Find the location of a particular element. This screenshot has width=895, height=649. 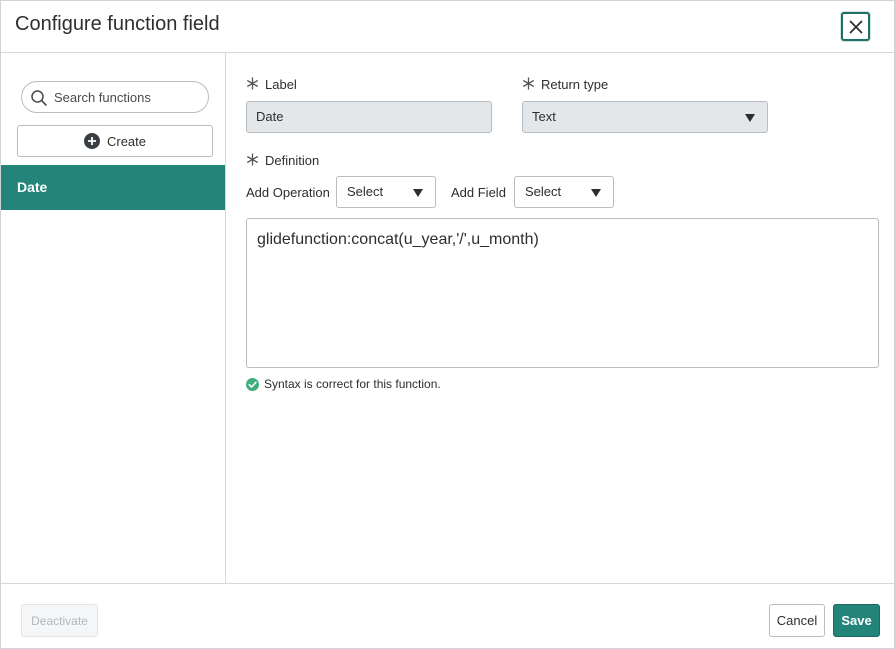

return-type-title-text: Return type is located at coordinates (575, 84).